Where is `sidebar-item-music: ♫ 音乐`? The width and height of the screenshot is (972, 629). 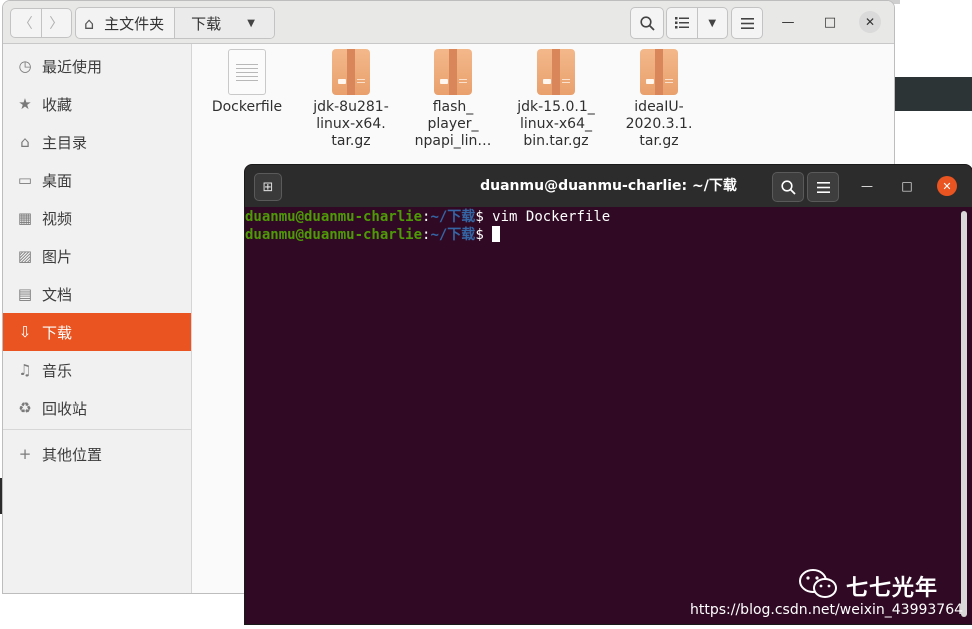 sidebar-item-music: ♫ 音乐 is located at coordinates (97, 370).